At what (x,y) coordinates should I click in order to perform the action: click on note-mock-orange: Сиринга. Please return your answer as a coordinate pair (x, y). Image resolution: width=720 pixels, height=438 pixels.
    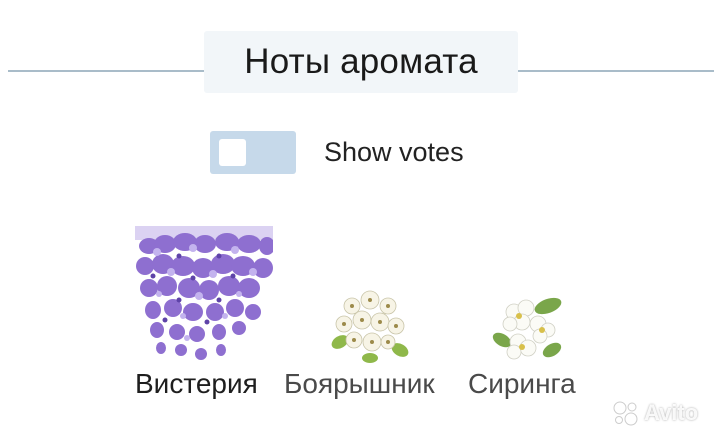
    Looking at the image, I should click on (533, 316).